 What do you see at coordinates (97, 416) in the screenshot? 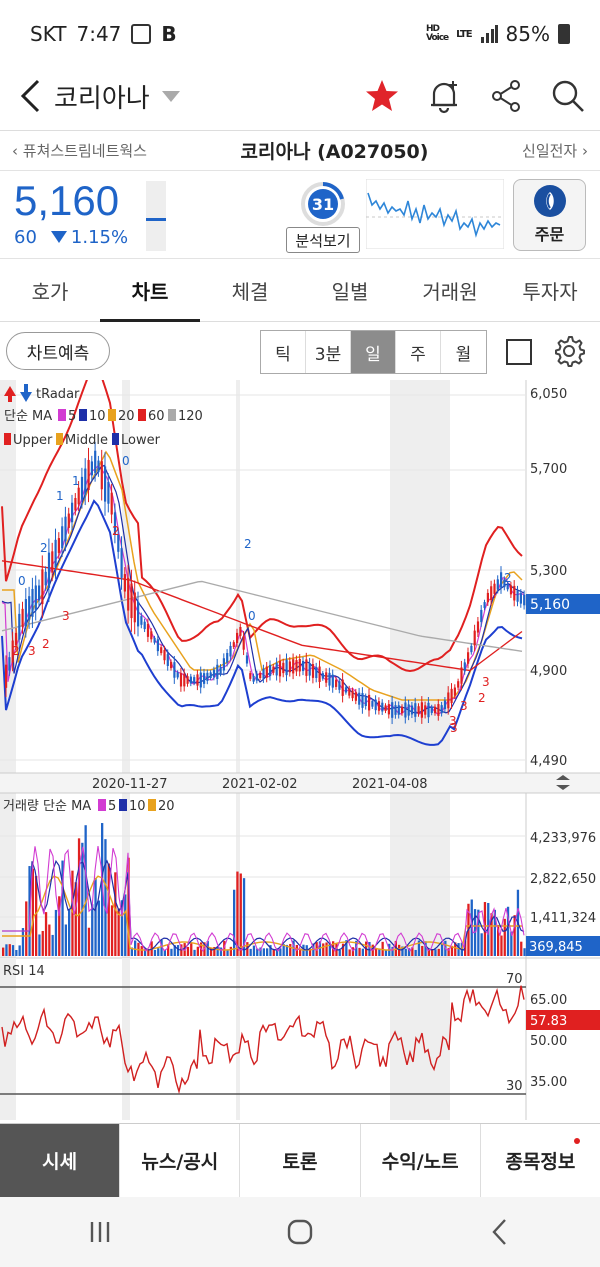
I see `svg-text: 10` at bounding box center [97, 416].